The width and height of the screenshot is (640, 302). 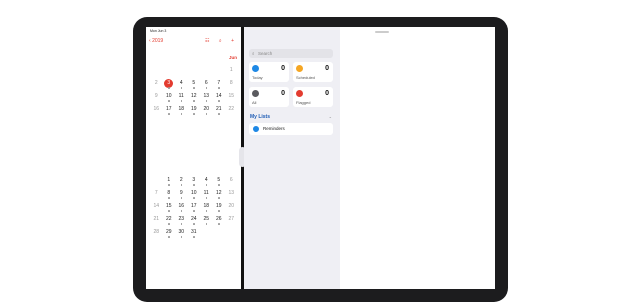 I want to click on list-label: Reminders, so click(x=274, y=128).